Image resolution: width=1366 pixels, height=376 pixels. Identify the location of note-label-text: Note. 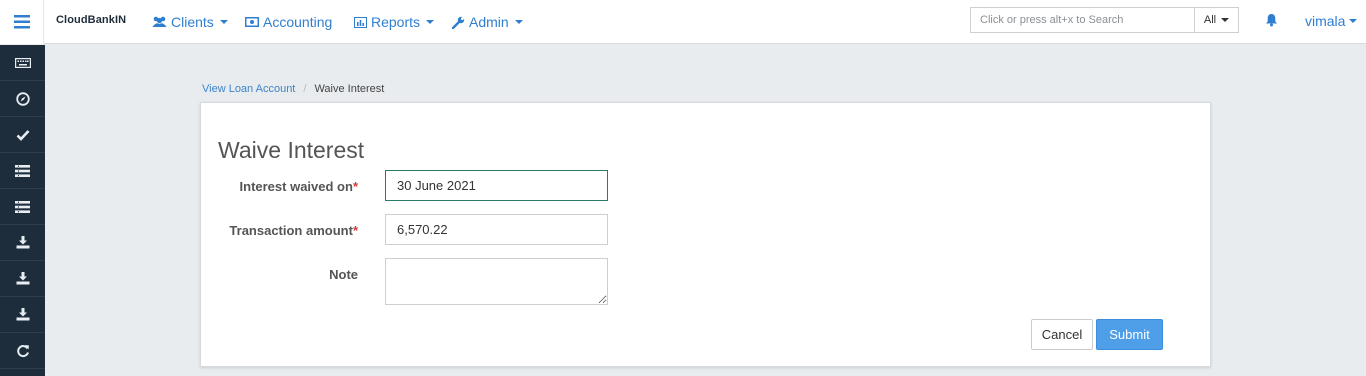
(343, 274).